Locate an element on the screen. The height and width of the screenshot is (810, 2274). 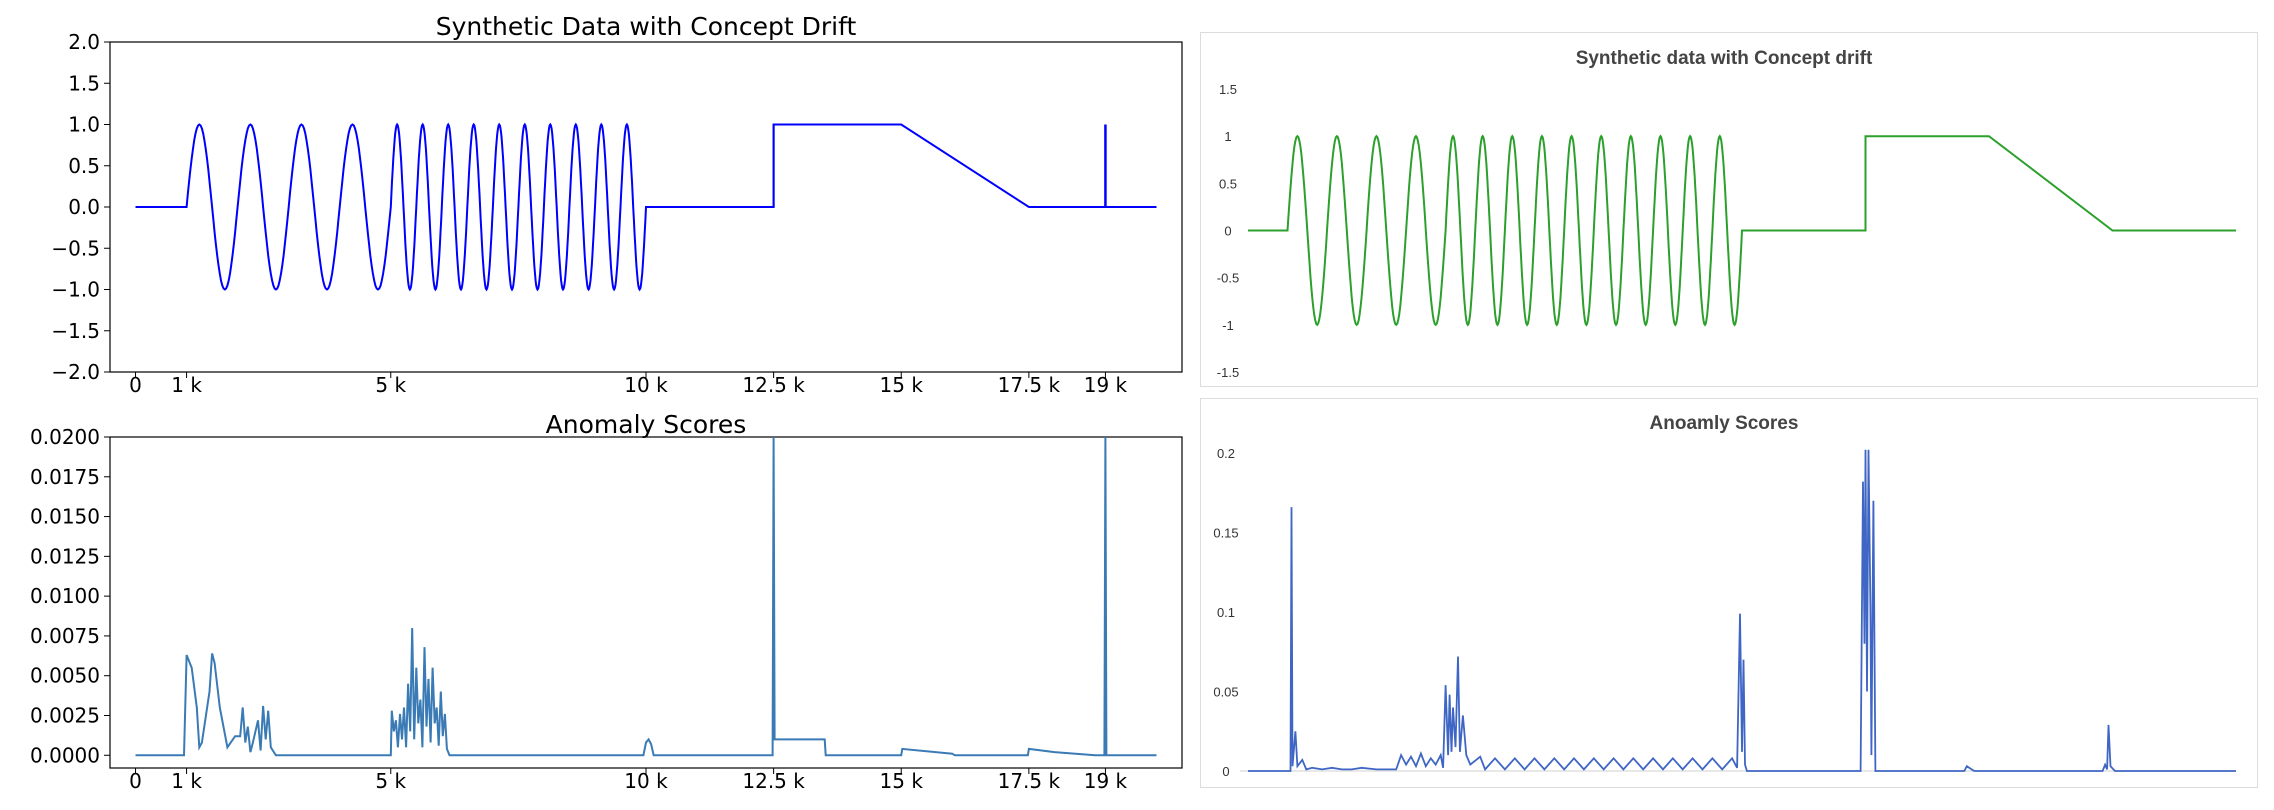
y-tick-label: 0.0100 is located at coordinates (65, 596).